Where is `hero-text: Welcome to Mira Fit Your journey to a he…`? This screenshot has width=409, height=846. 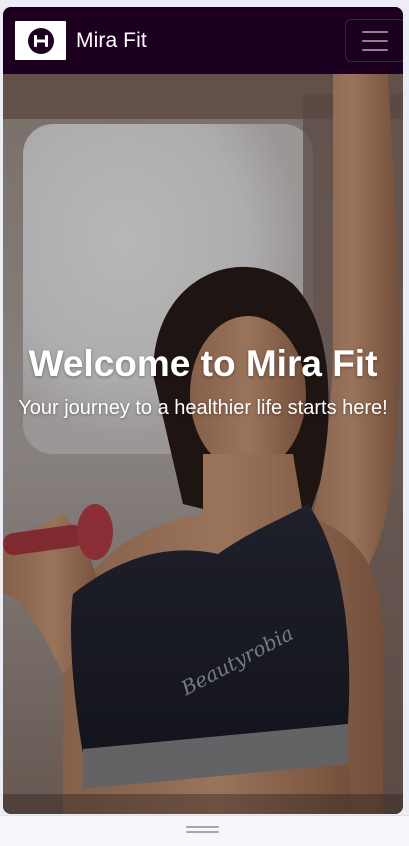
hero-text: Welcome to Mira Fit Your journey to a he… is located at coordinates (203, 383).